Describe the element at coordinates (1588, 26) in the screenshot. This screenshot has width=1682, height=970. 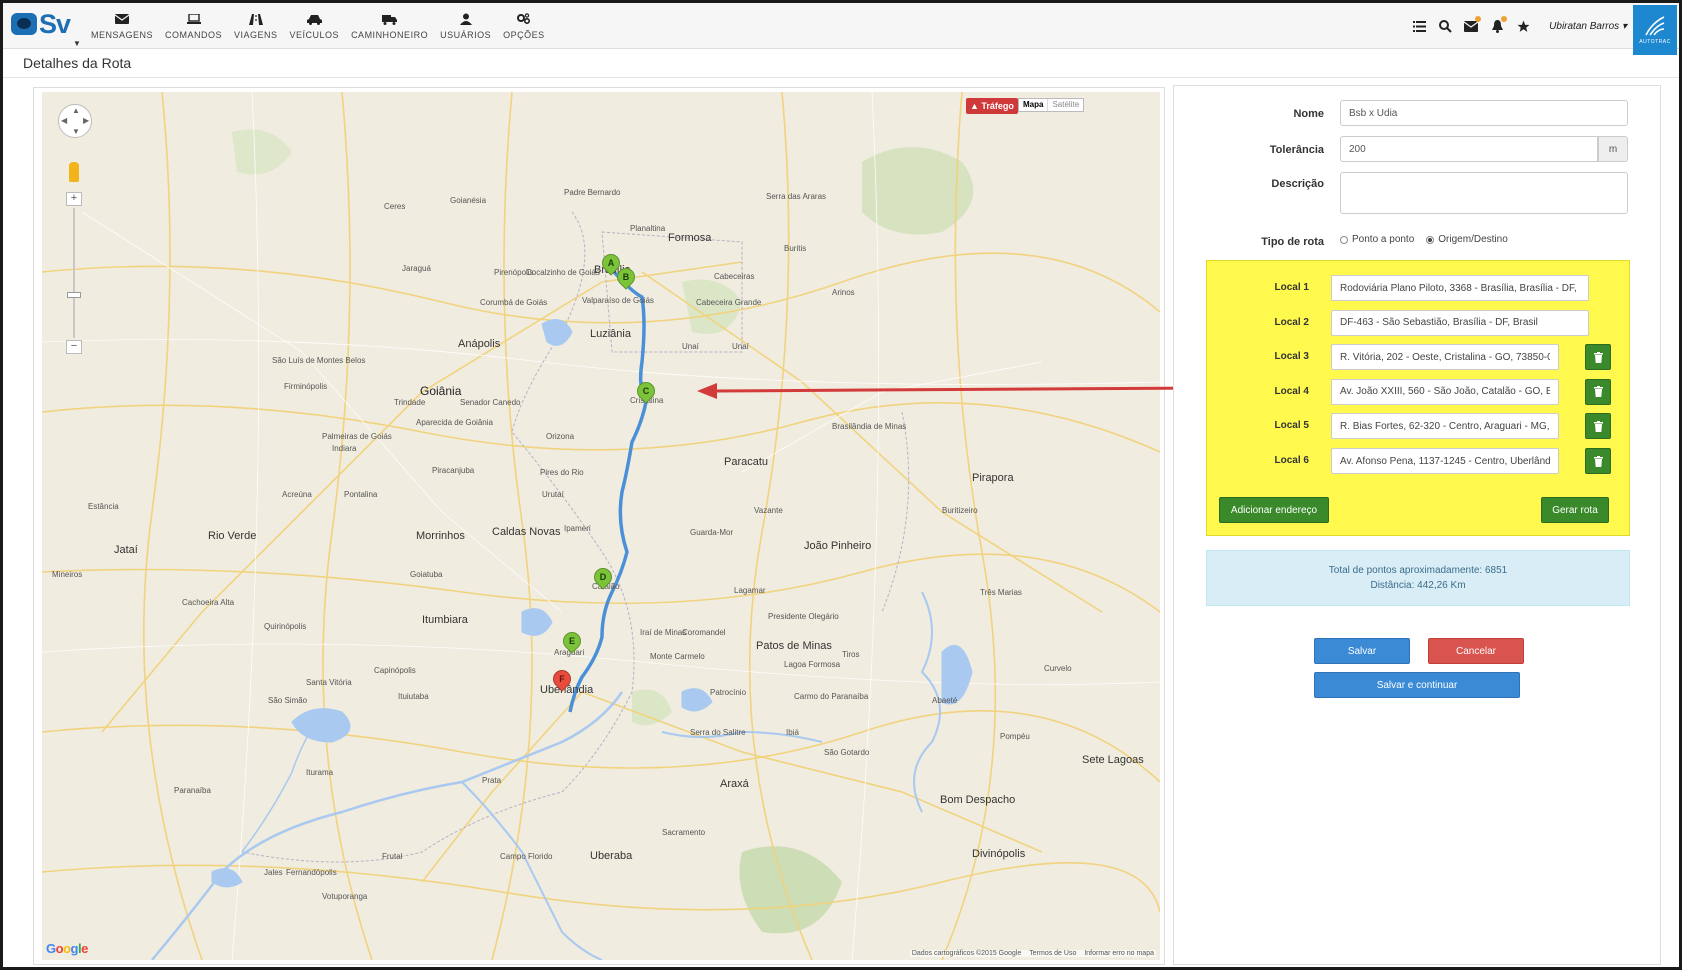
I see `user-menu: Ubiratan Barros ▾` at that location.